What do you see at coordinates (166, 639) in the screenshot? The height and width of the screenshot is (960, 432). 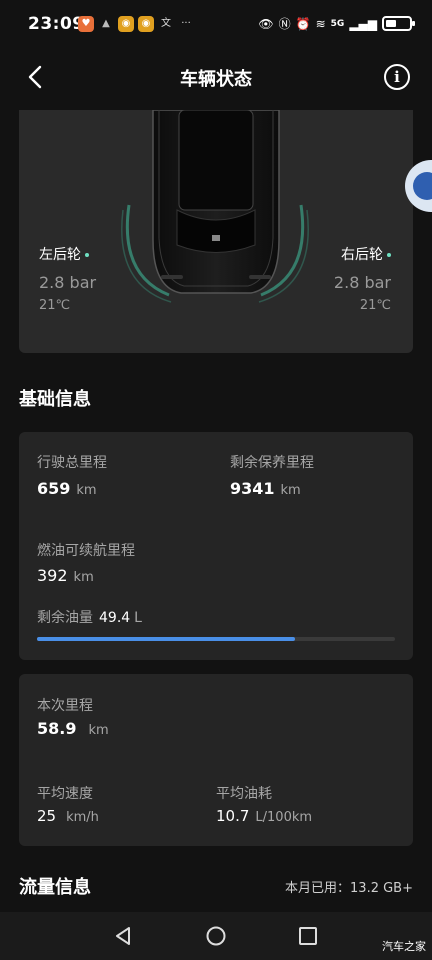 I see `fuel-level-fill` at bounding box center [166, 639].